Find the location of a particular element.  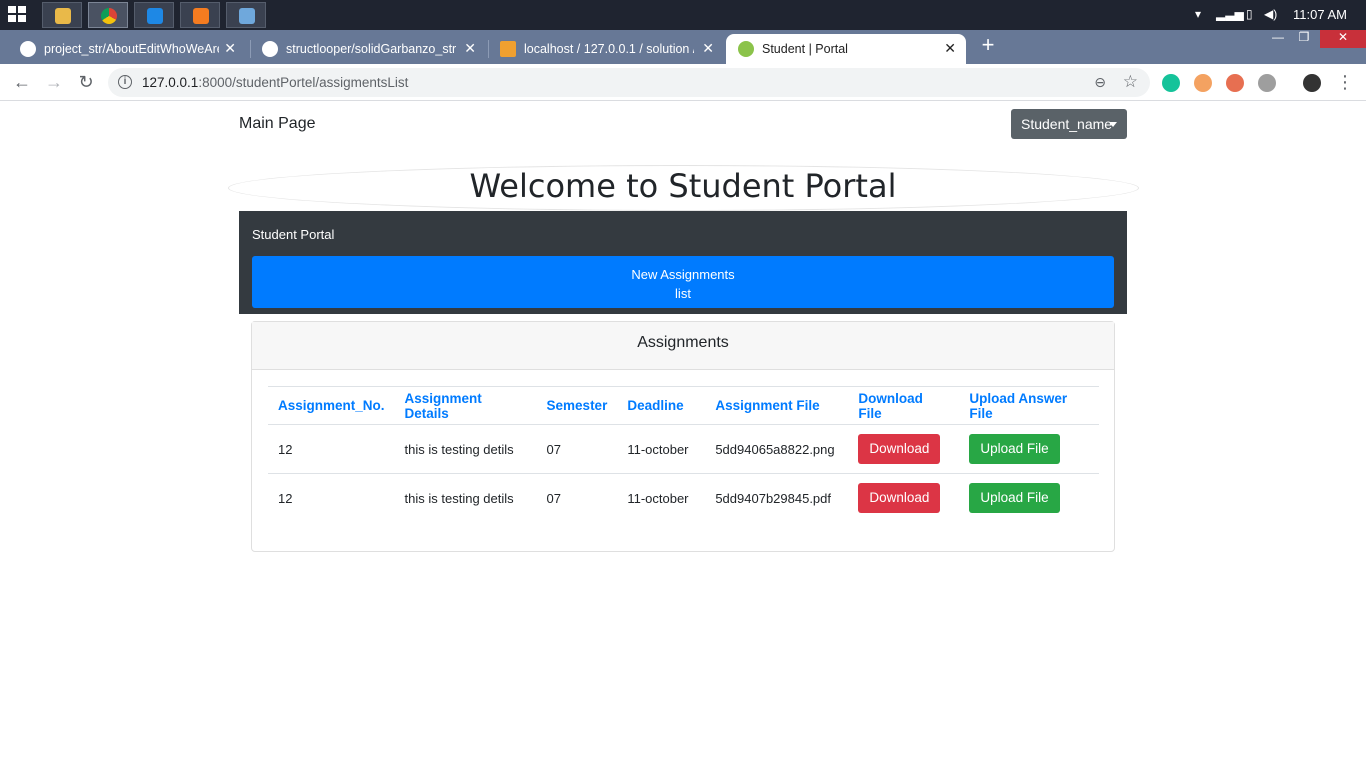

windows-start-icon is located at coordinates (18, 15).